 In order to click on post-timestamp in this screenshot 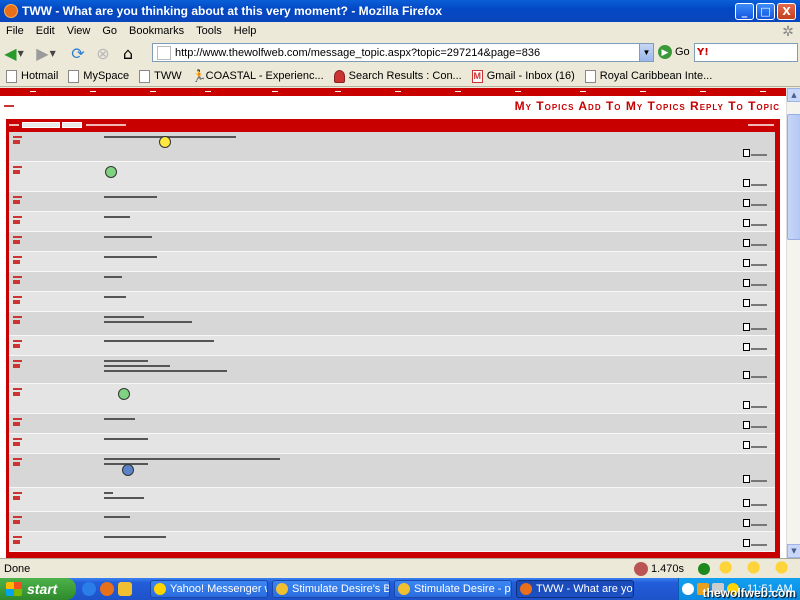, I will do `click(759, 545)`.